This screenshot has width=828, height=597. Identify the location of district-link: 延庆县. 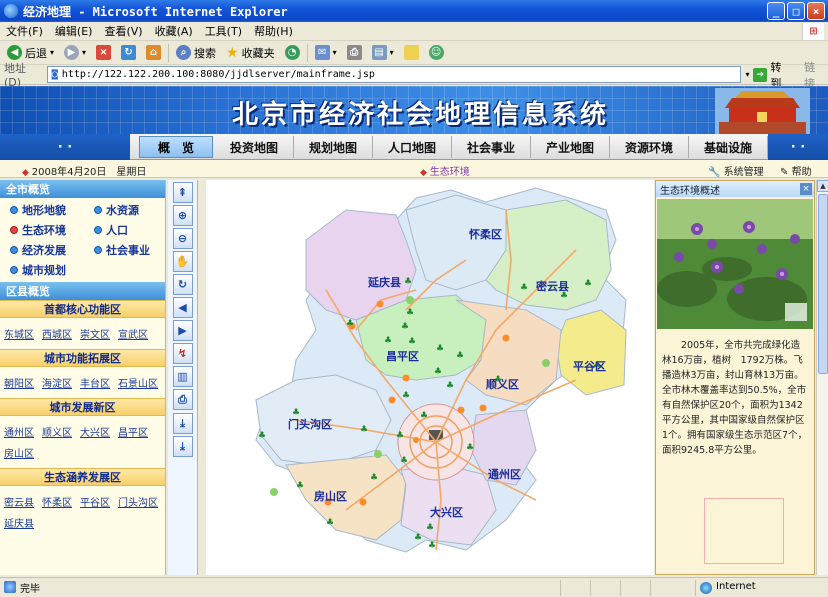
(18, 522).